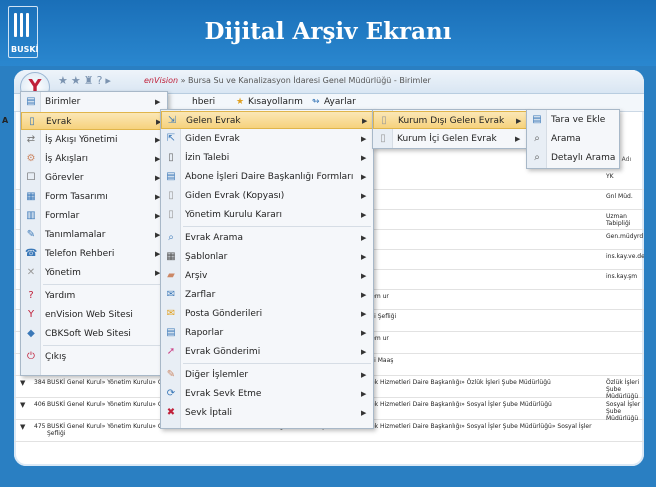  I want to click on search-icon: ⌕, so click(537, 138).